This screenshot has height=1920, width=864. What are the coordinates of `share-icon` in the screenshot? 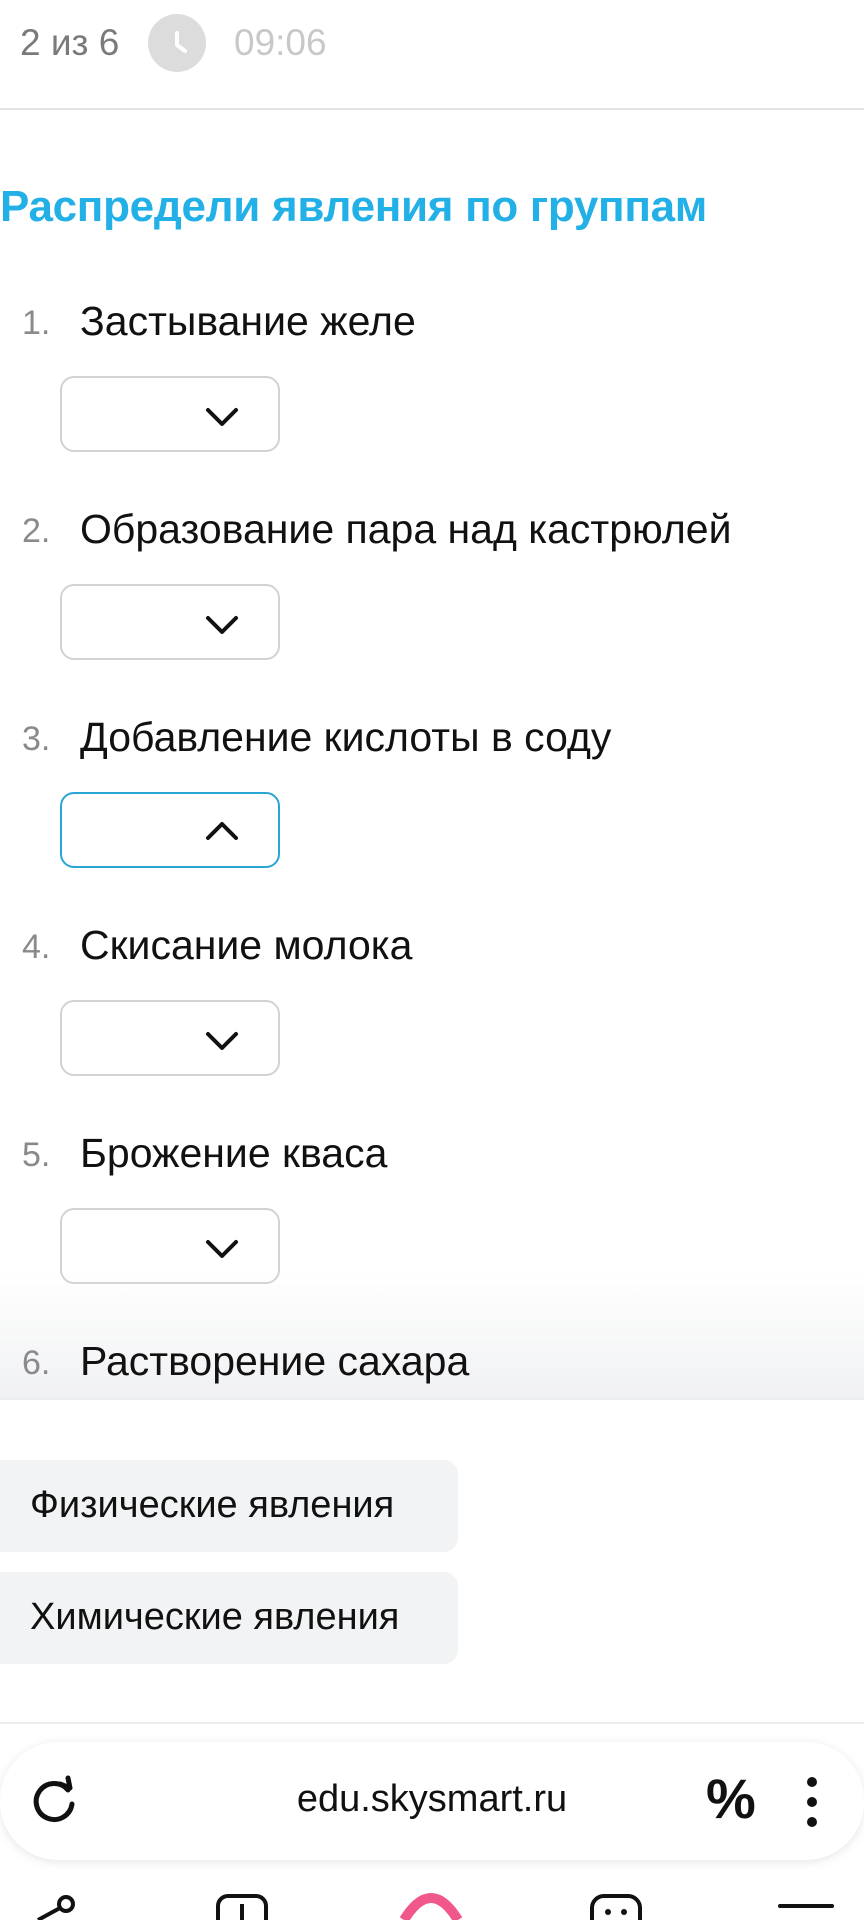 It's located at (55, 1905).